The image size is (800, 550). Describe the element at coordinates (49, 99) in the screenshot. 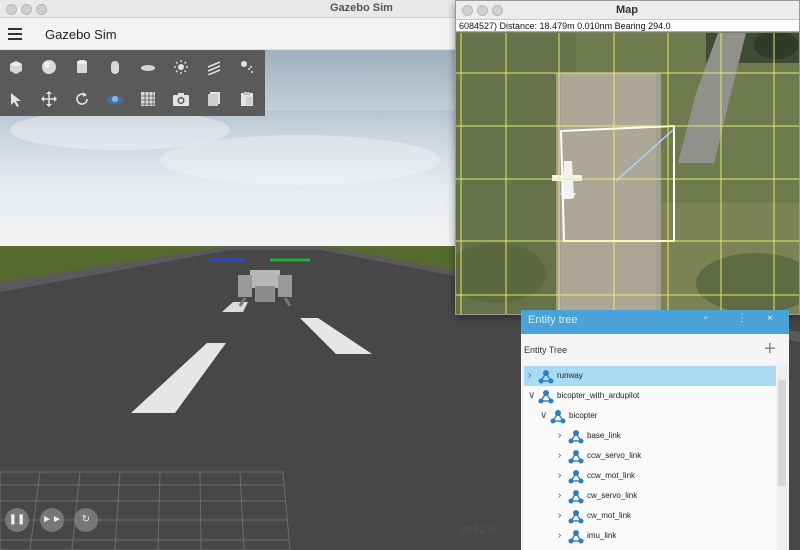

I see `translate-icon` at that location.